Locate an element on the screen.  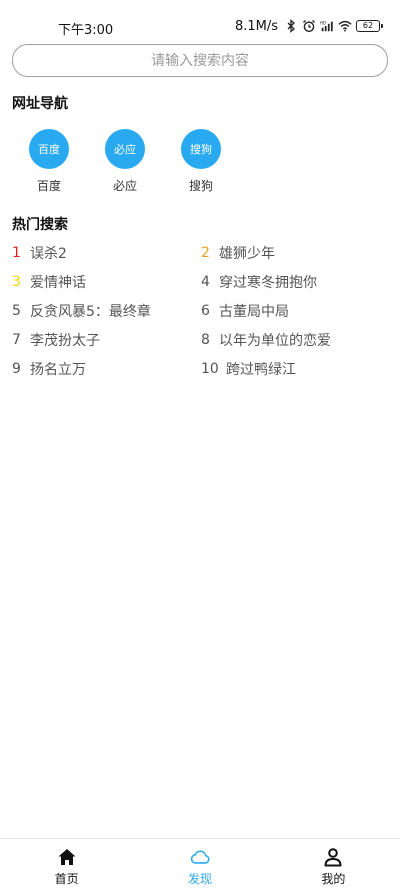
battery-icon: 62 is located at coordinates (369, 26).